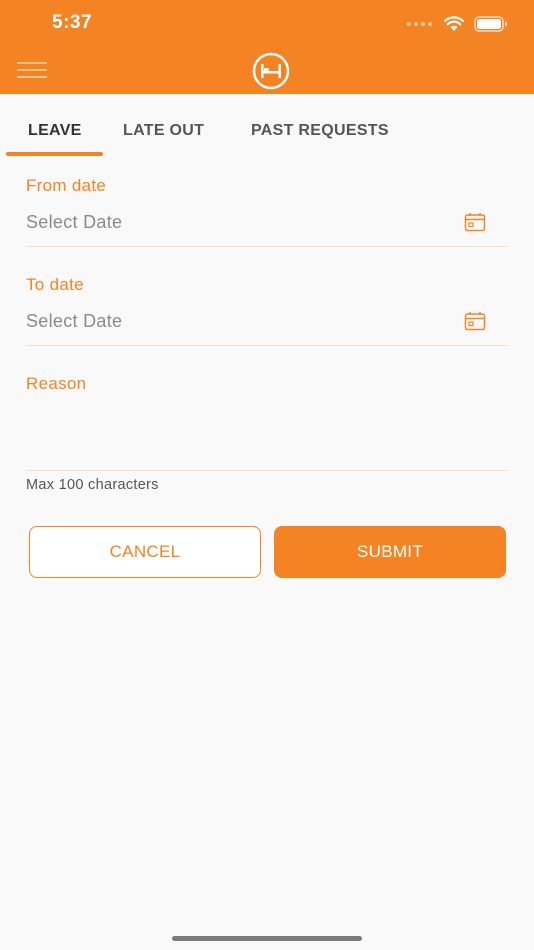  What do you see at coordinates (56, 383) in the screenshot?
I see `reason-label: Reason` at bounding box center [56, 383].